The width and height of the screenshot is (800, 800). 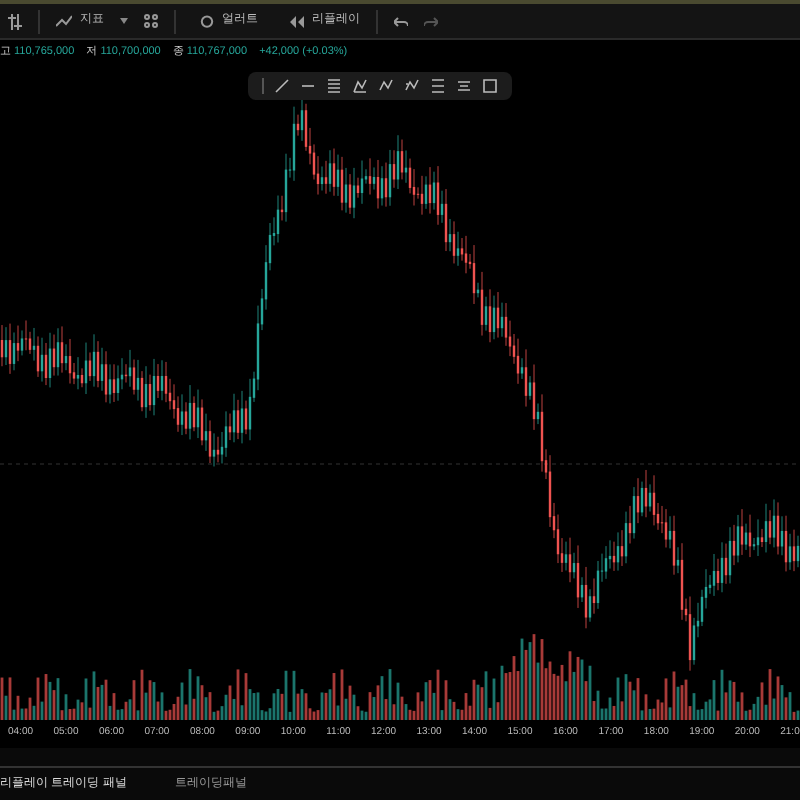 What do you see at coordinates (431, 21) in the screenshot?
I see `redo-icon` at bounding box center [431, 21].